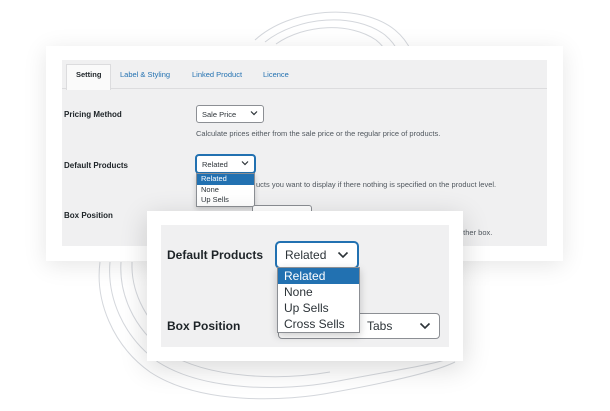  I want to click on box-position-description: other box., so click(476, 232).